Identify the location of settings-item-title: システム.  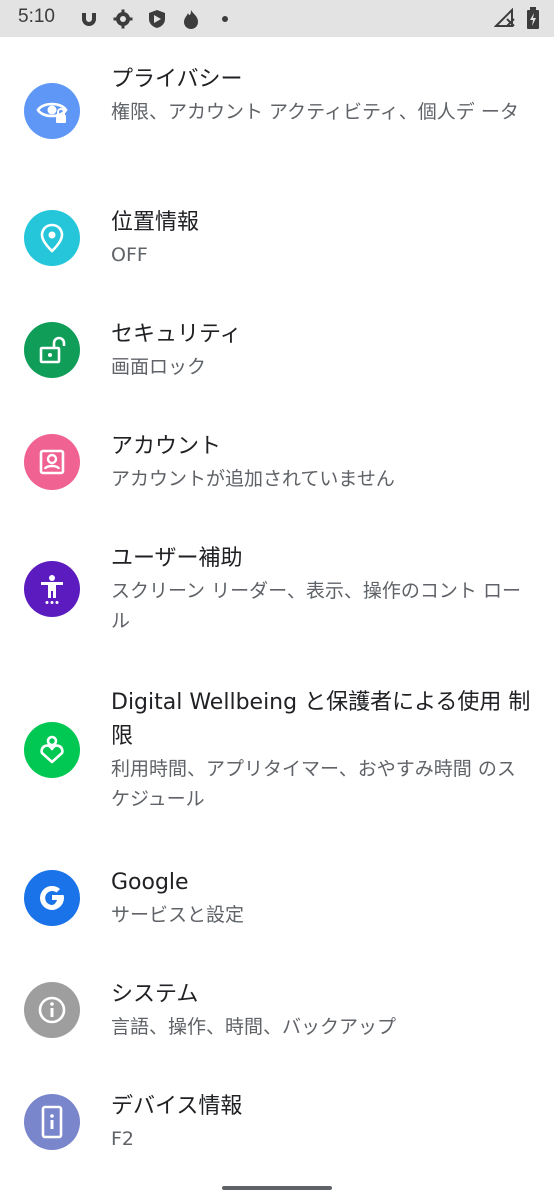
(155, 994).